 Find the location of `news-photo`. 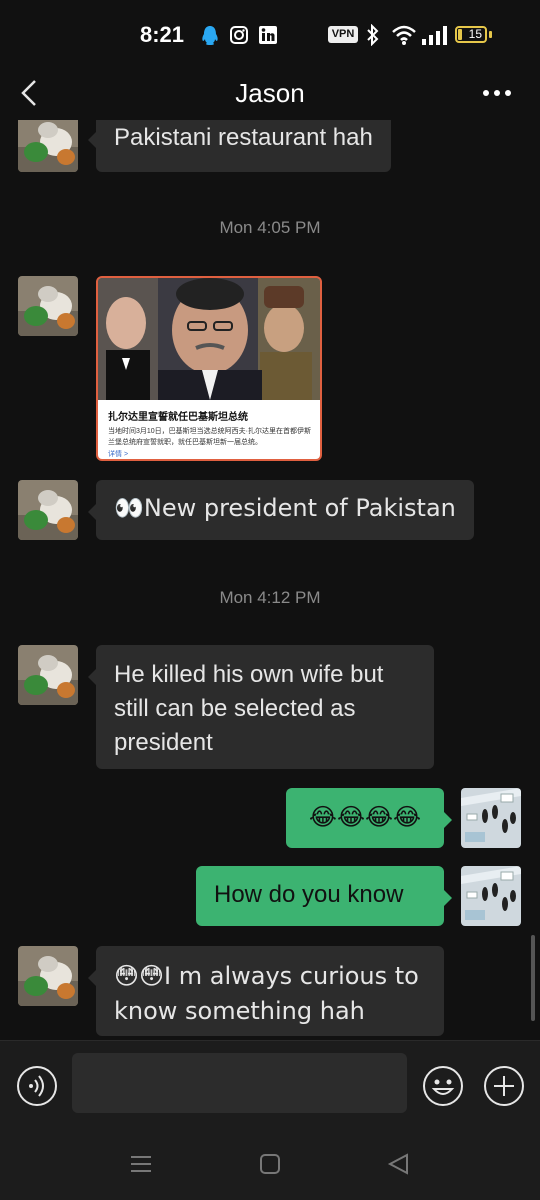

news-photo is located at coordinates (209, 339).